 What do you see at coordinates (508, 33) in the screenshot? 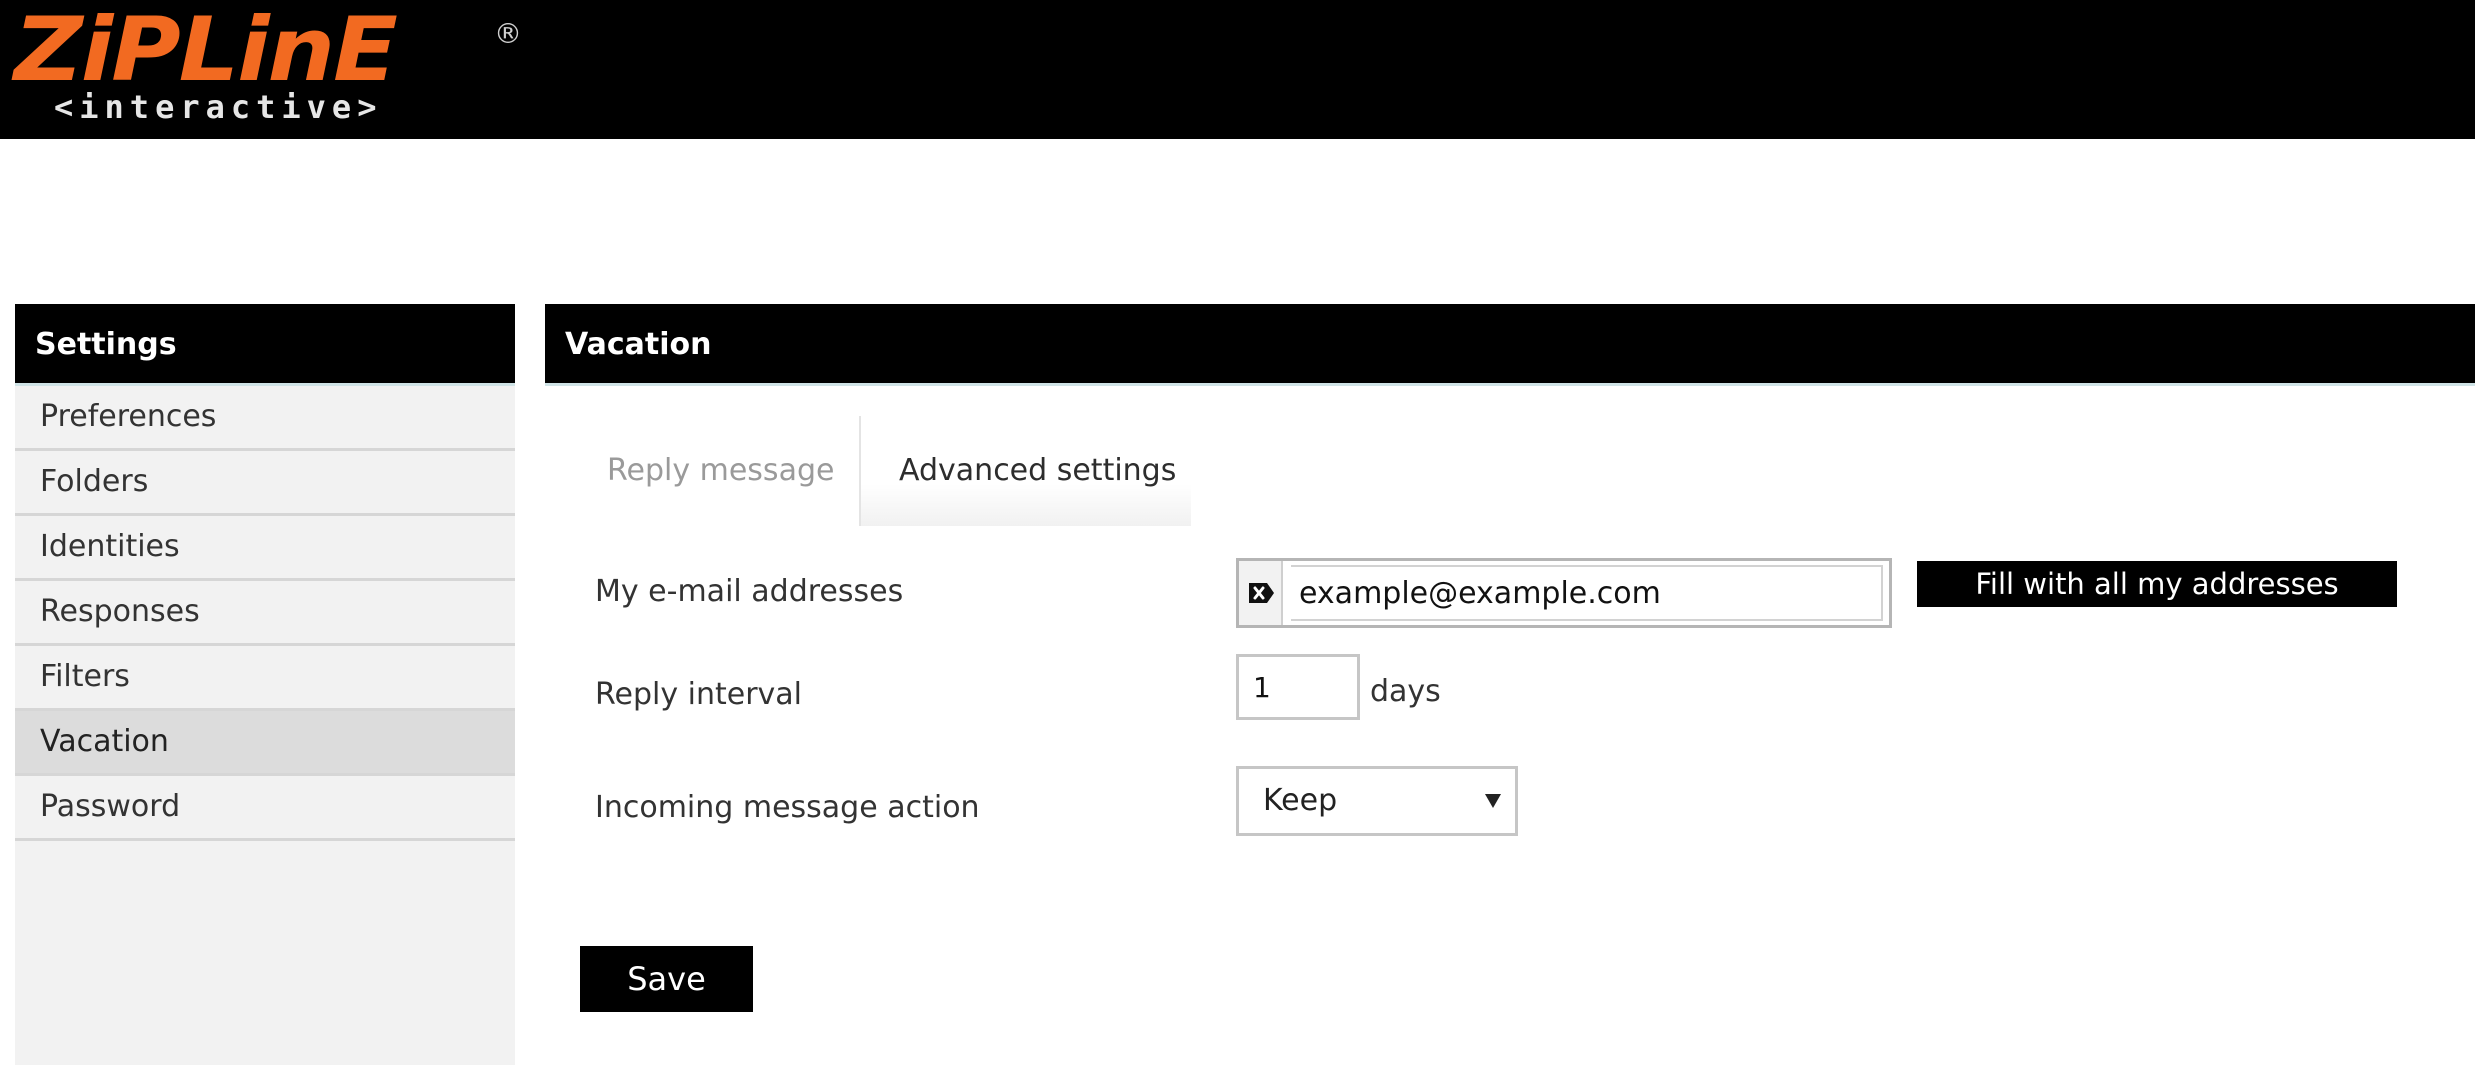
I see `registered-mark: ®` at bounding box center [508, 33].